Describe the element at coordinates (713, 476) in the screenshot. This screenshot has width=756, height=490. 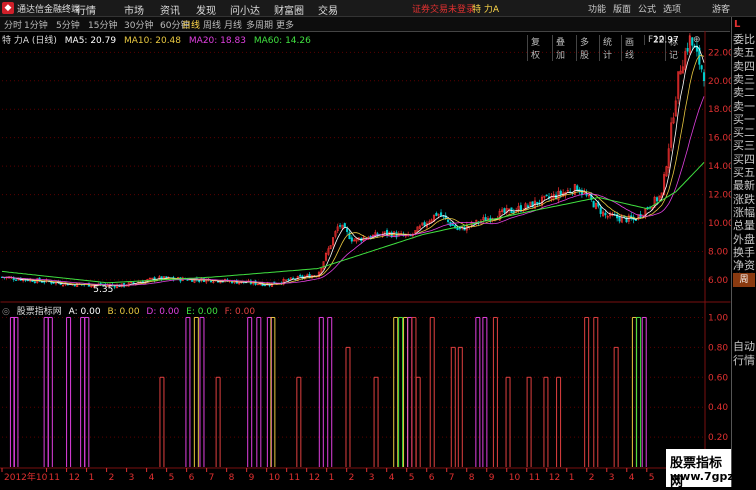
I see `watermark-url: www.7gpzb.com` at that location.